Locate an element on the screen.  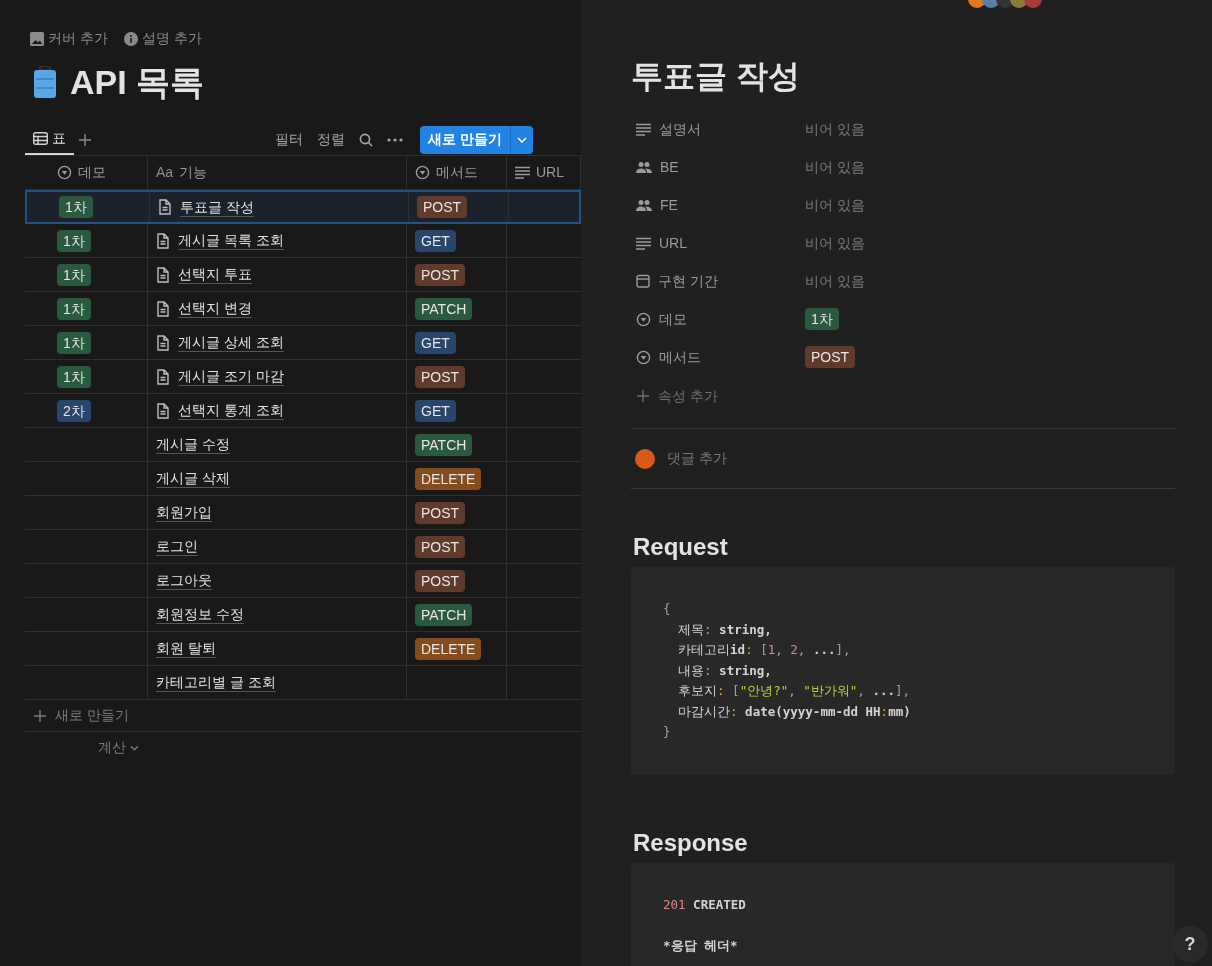
suitcase-icon is located at coordinates (45, 82).